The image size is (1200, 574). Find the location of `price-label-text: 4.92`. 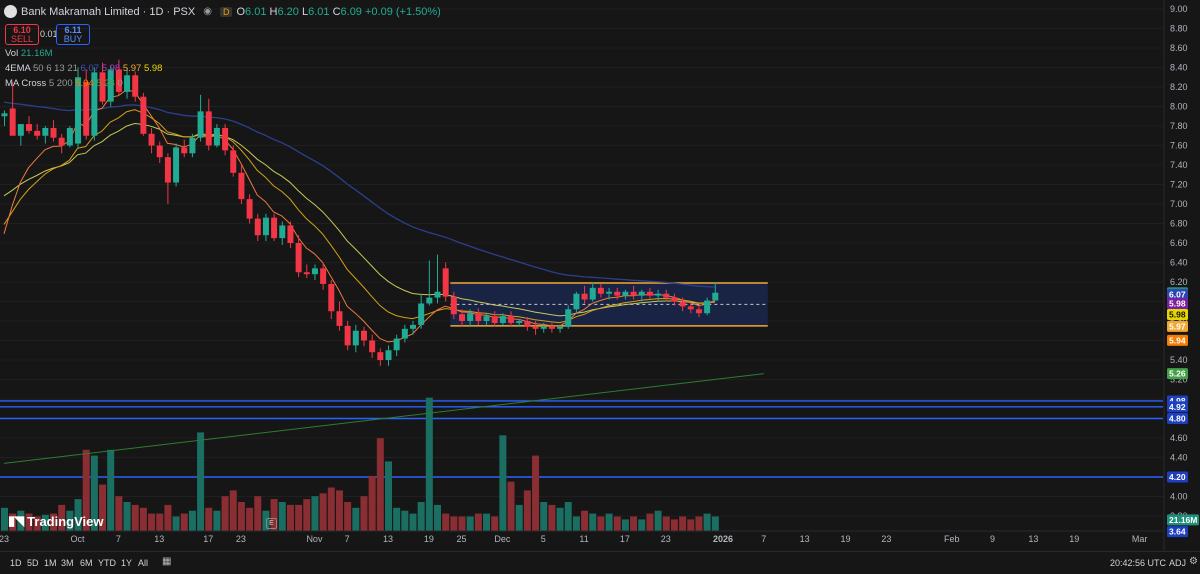

price-label-text: 4.92 is located at coordinates (1177, 407).